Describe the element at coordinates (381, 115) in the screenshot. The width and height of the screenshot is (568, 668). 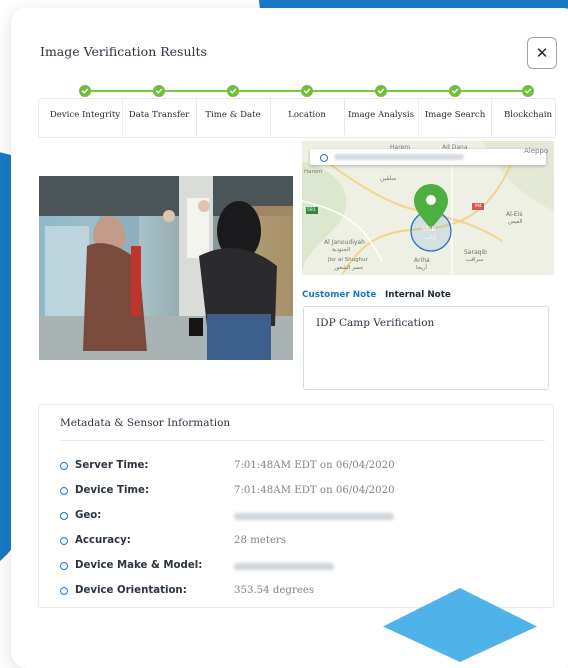
I see `step-label: Image Analysis` at that location.